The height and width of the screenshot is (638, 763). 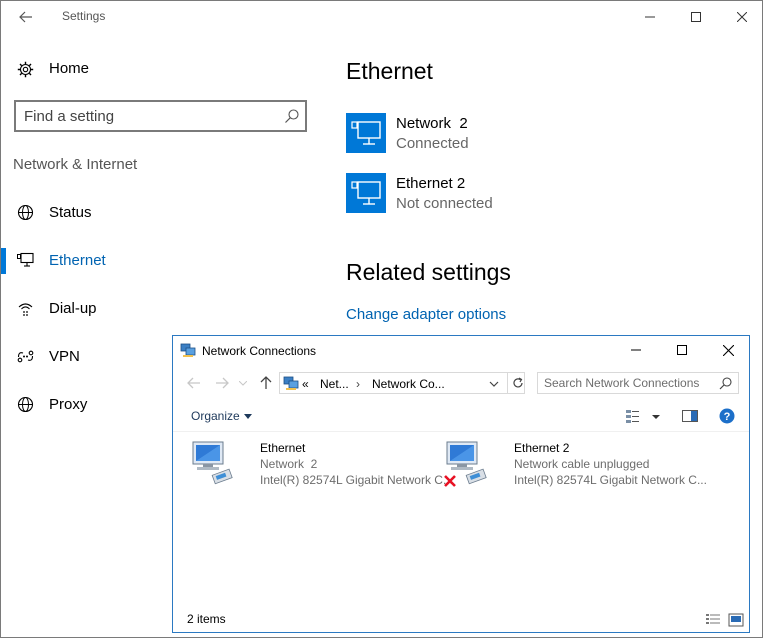 What do you see at coordinates (25, 308) in the screenshot?
I see `dialup-icon` at bounding box center [25, 308].